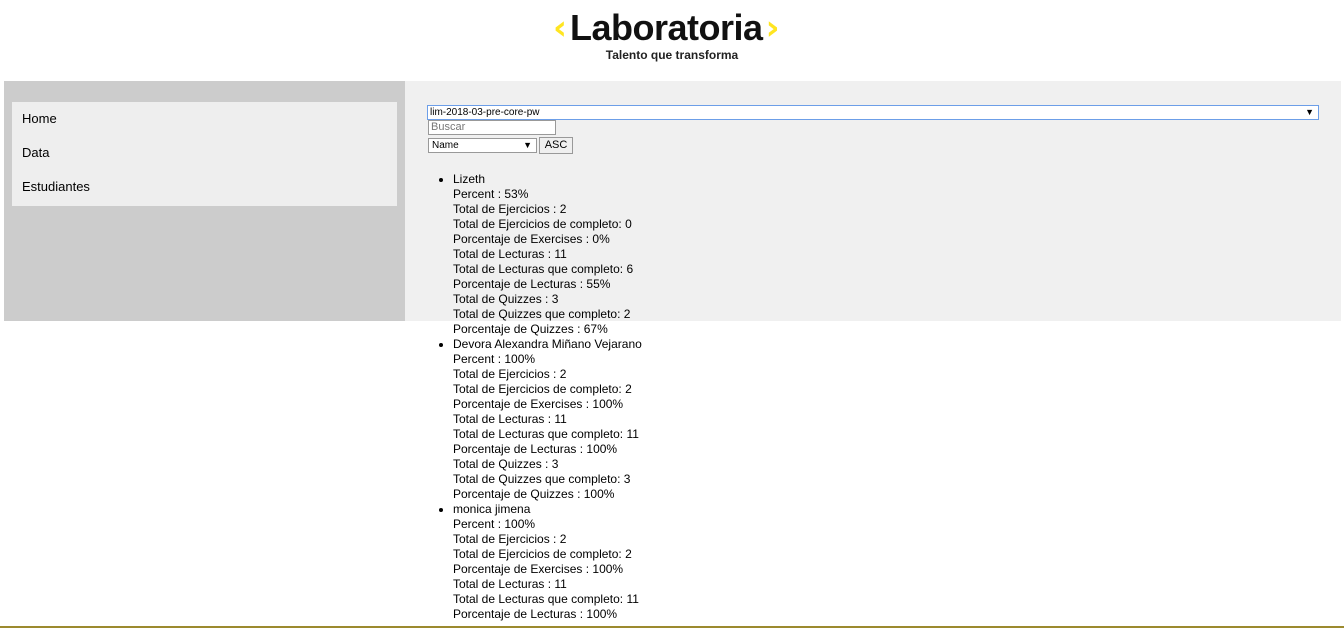 This screenshot has width=1344, height=628. What do you see at coordinates (530, 329) in the screenshot?
I see `student-stat: Porcentaje de Quizzes : 67%` at bounding box center [530, 329].